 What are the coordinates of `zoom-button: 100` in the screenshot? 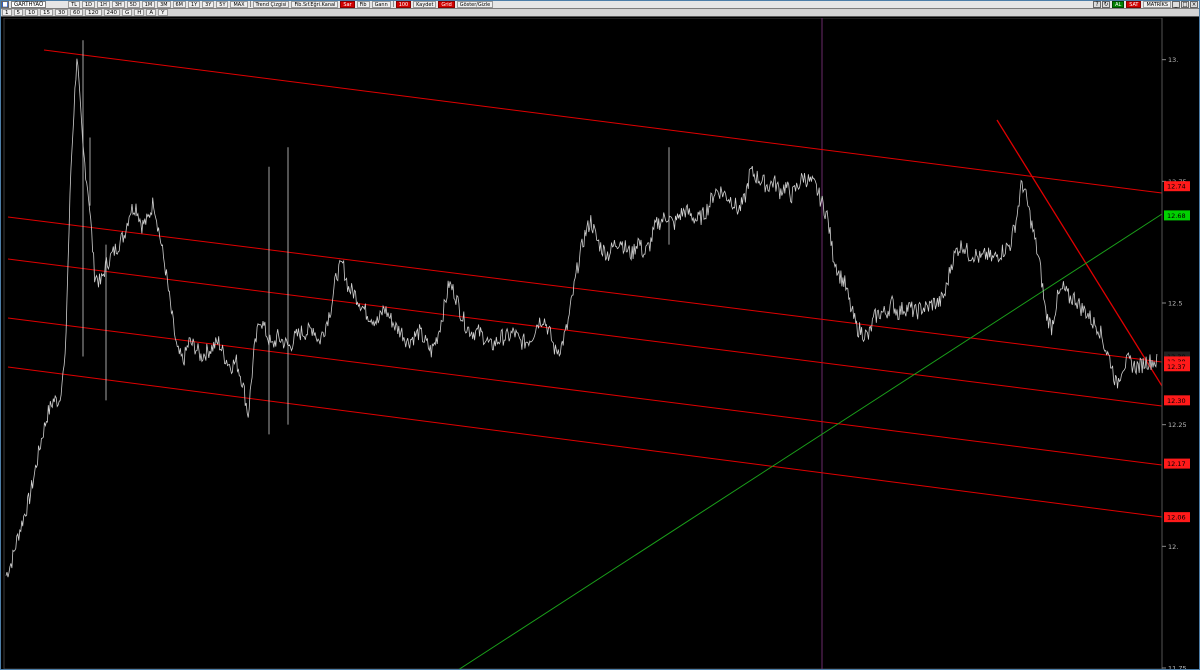 It's located at (403, 4).